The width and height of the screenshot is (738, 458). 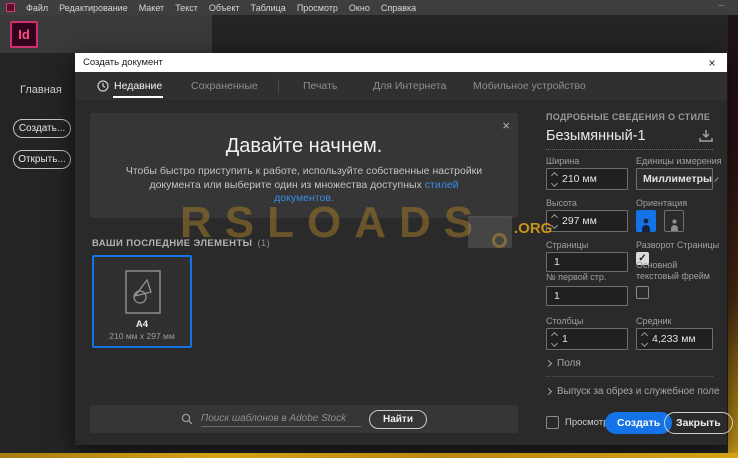 I want to click on dialog-close-icon: ×, so click(x=712, y=62).